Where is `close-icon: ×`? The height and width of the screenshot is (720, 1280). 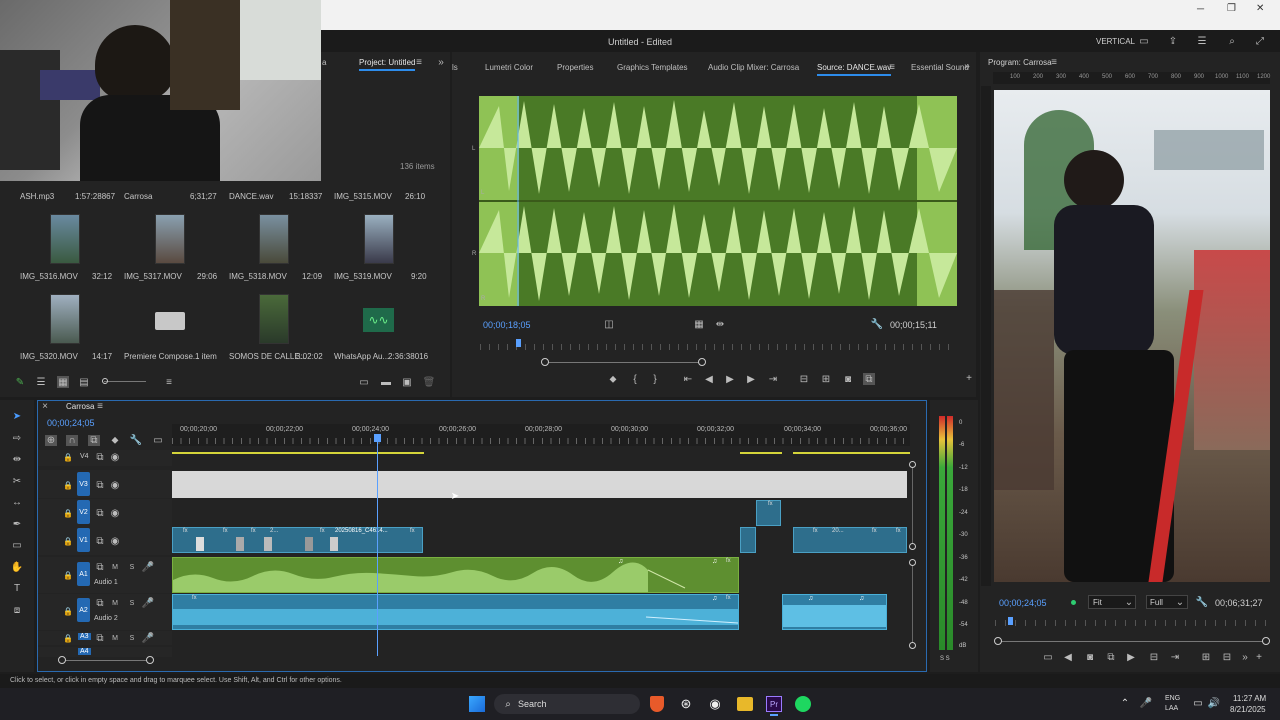
close-icon: × is located at coordinates (45, 406).